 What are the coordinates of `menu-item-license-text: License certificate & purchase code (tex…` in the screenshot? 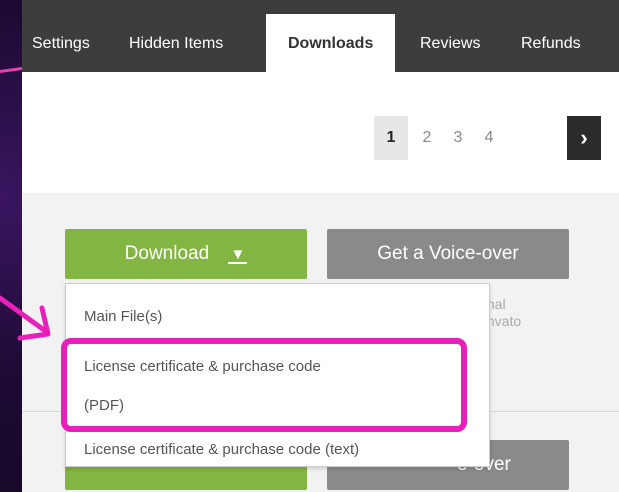 It's located at (221, 449).